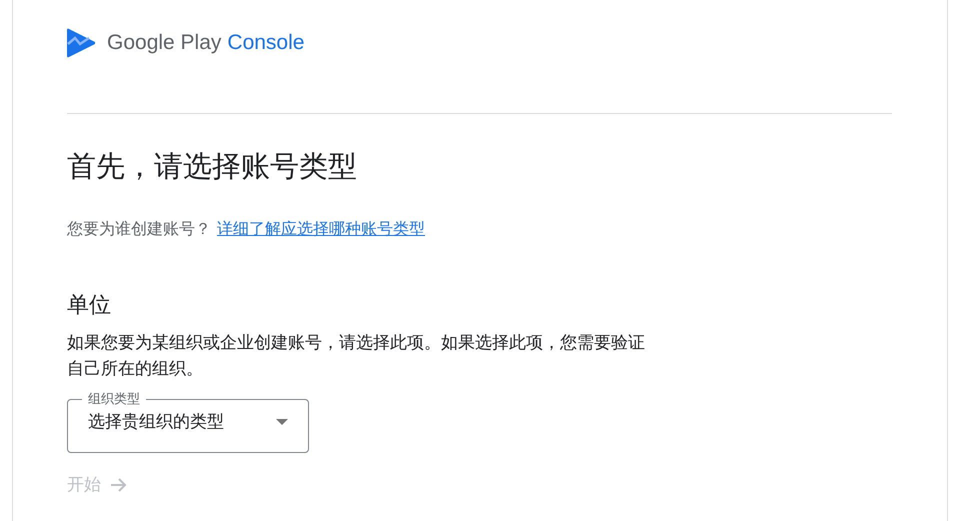 This screenshot has height=521, width=960. I want to click on arrow-right-icon, so click(119, 485).